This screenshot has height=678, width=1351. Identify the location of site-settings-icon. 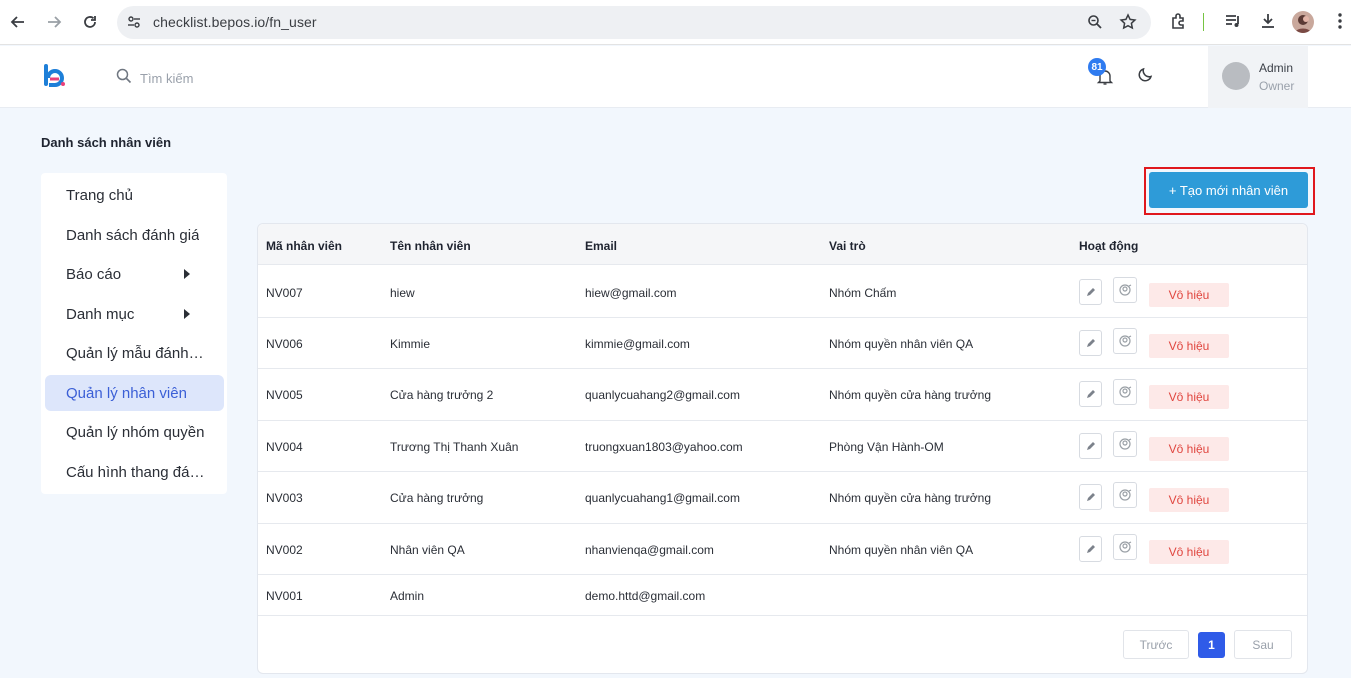
(134, 24).